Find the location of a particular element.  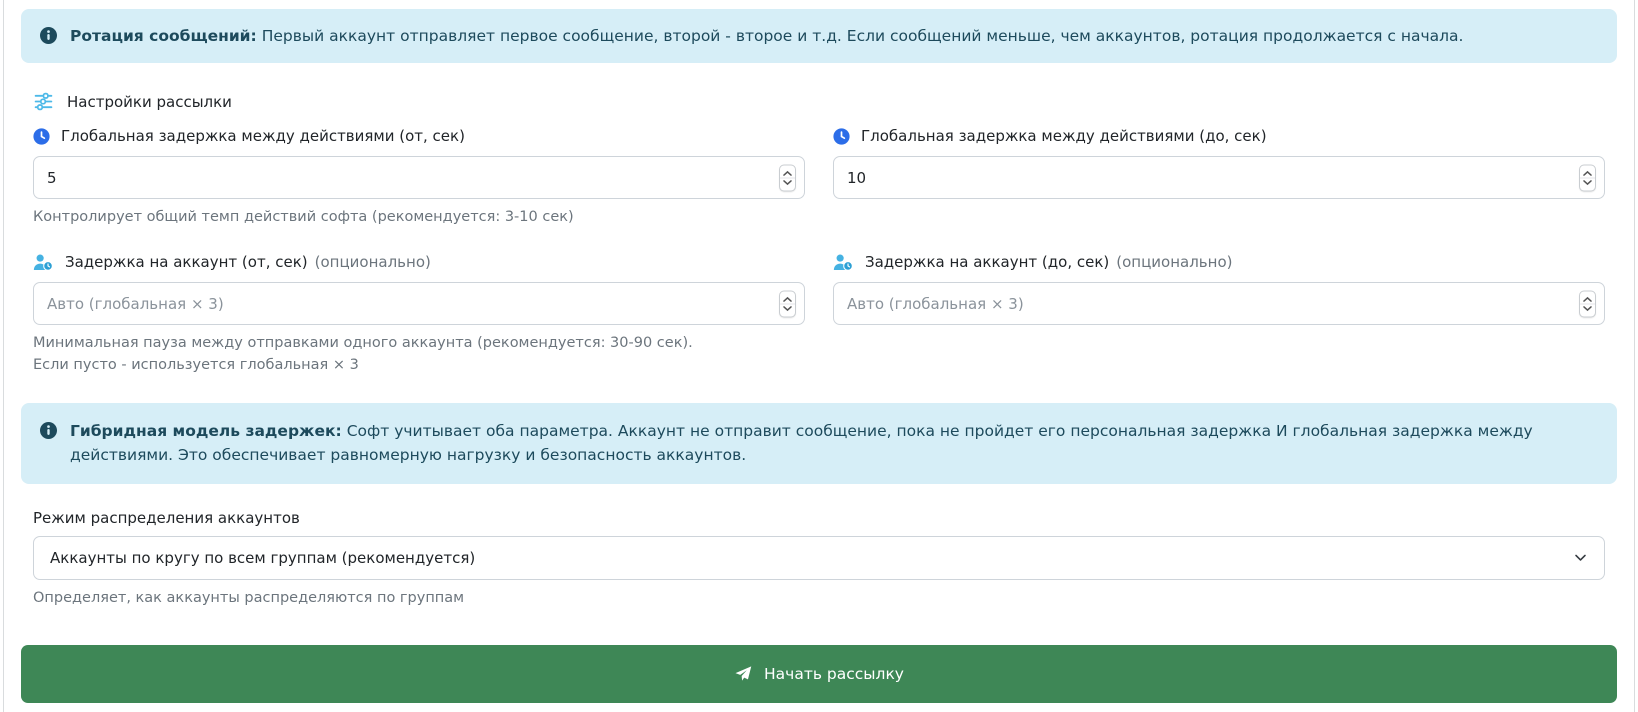

start-mailing-label: Начать рассылку is located at coordinates (834, 674).